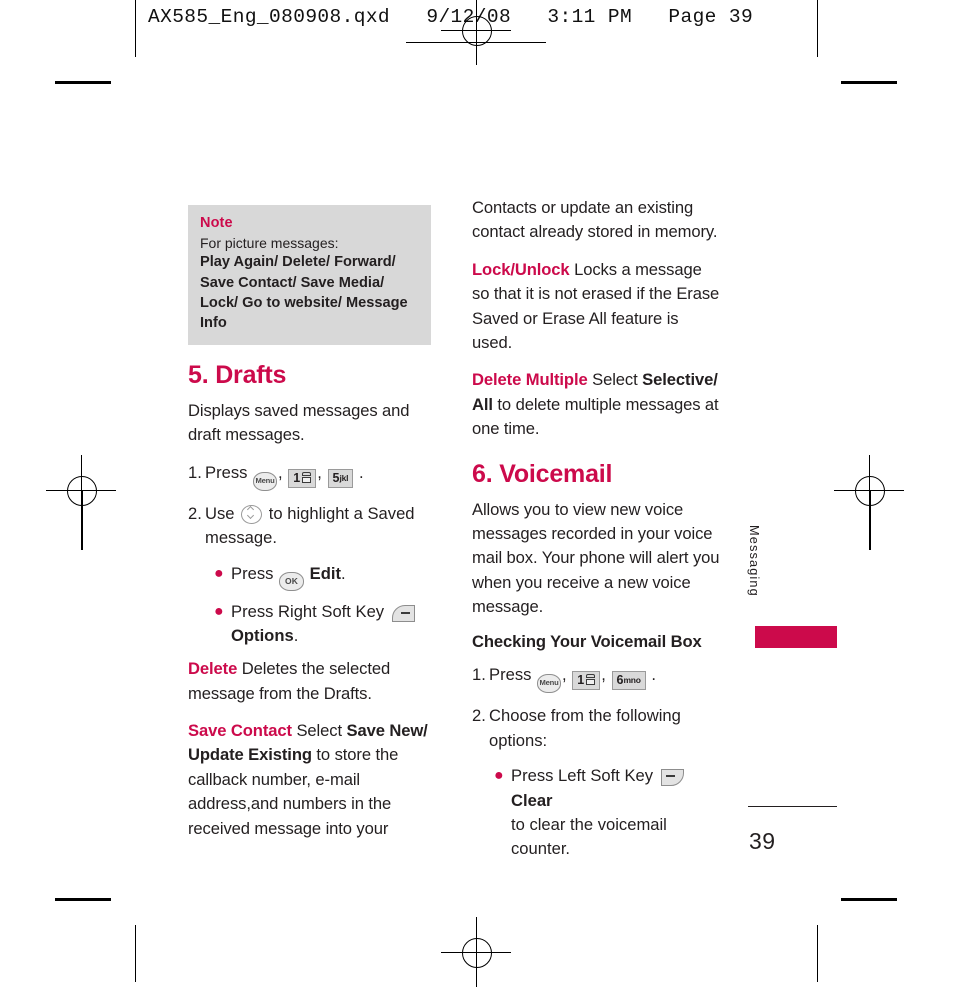  I want to click on note-subtitle: For picture messages:, so click(269, 243).